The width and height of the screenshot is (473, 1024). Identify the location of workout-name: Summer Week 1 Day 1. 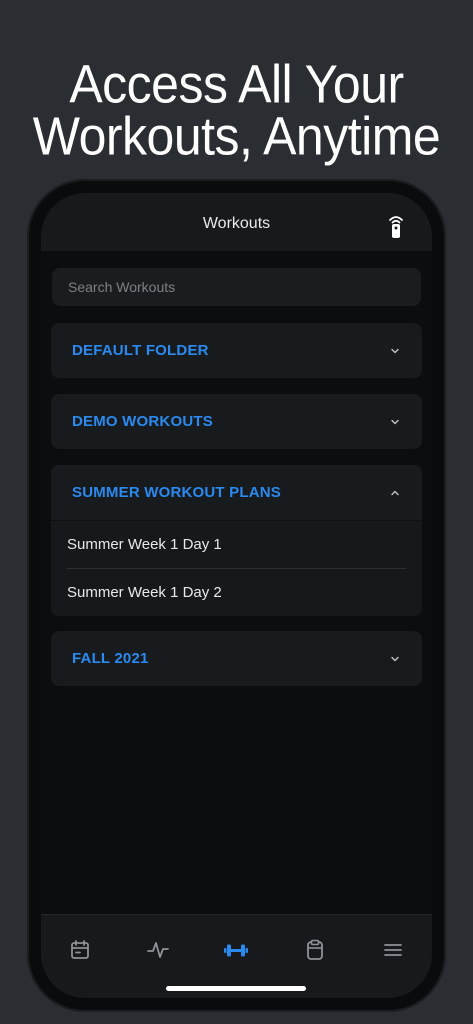
(144, 544).